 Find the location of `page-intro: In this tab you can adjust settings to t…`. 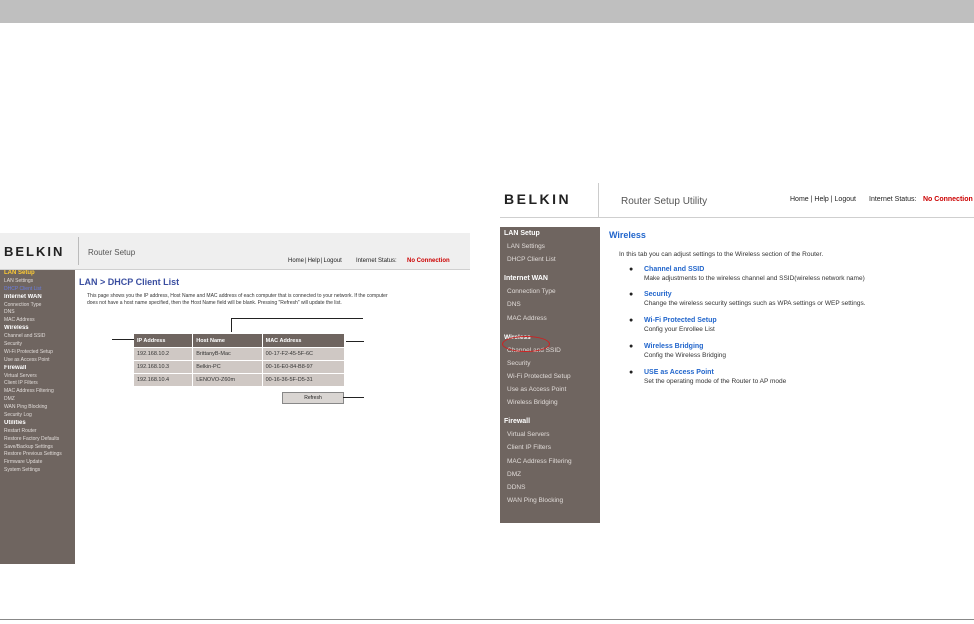

page-intro: In this tab you can adjust settings to t… is located at coordinates (721, 254).